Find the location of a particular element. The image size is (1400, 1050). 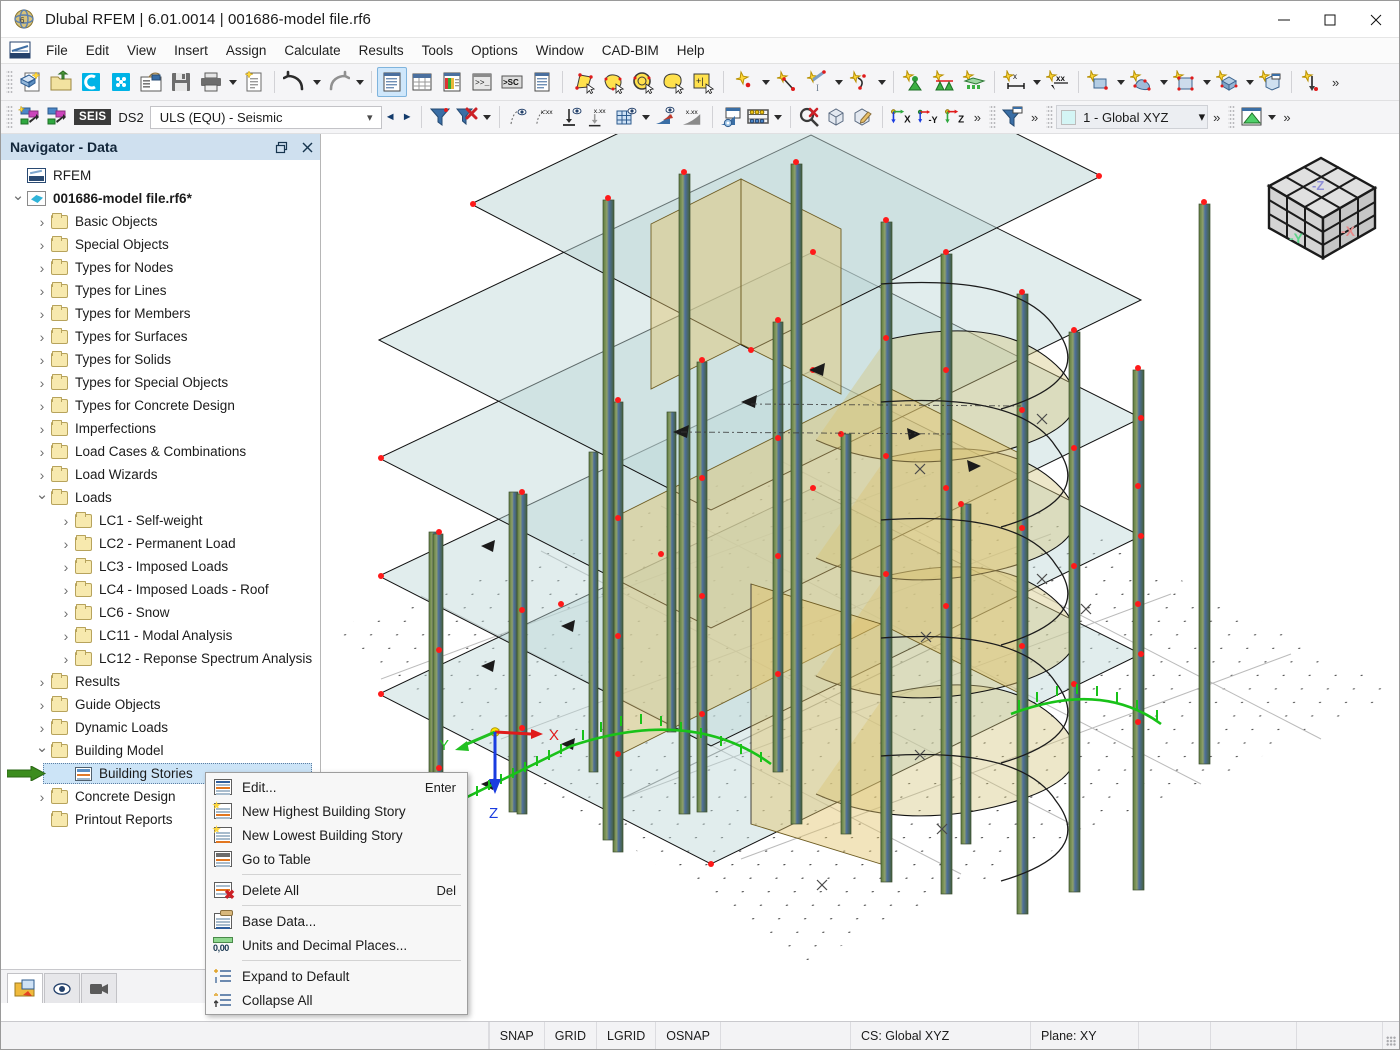

tree-item-special-objects: › Special Objects is located at coordinates (160, 244).